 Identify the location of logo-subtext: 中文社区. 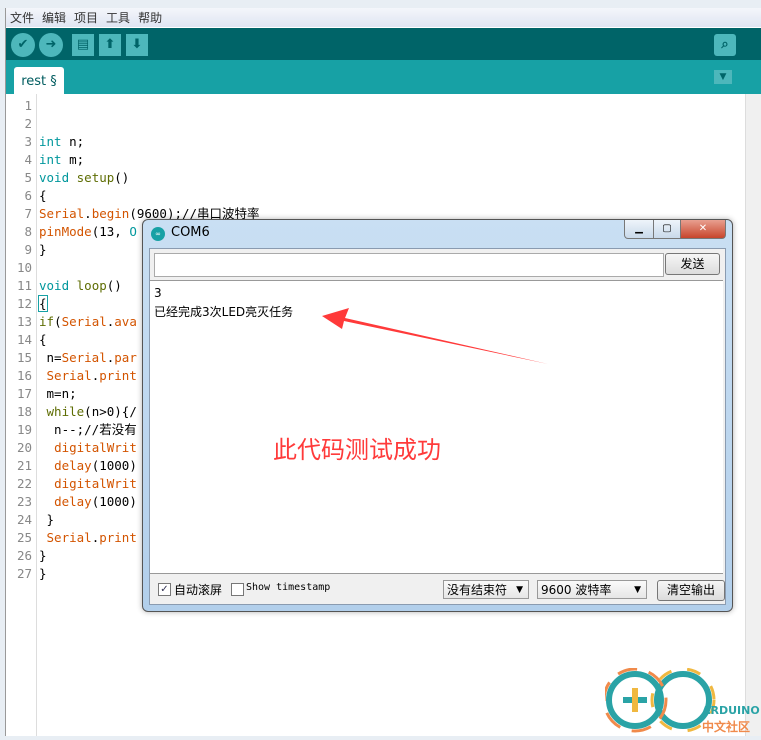
(726, 727).